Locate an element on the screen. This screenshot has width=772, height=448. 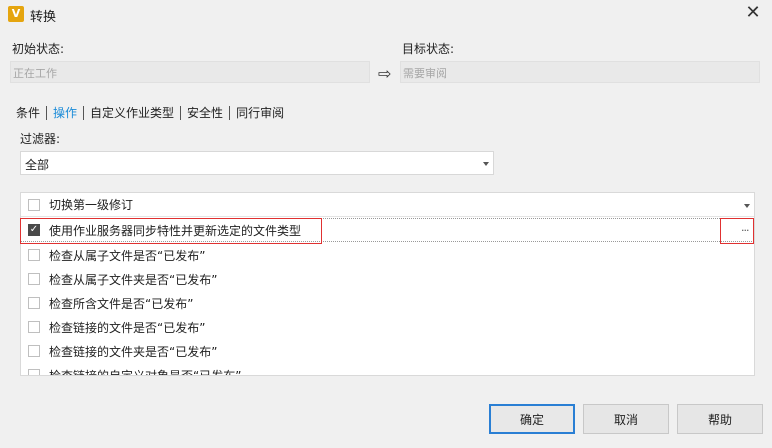
initial-state-label: 初始状态: is located at coordinates (38, 49).